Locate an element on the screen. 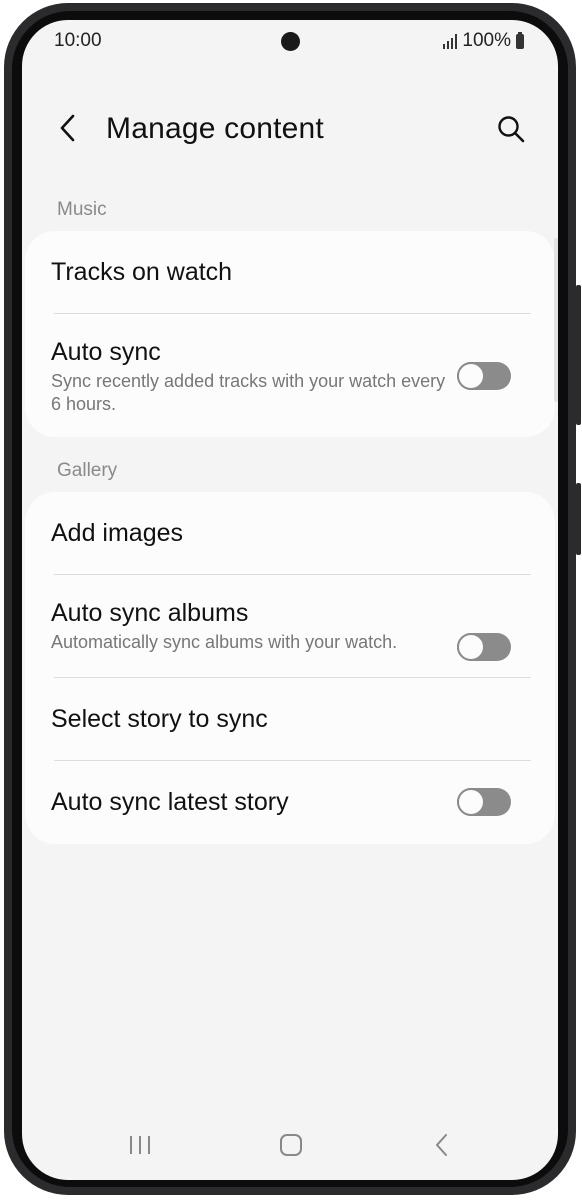 The height and width of the screenshot is (1200, 582). home-button is located at coordinates (291, 1145).